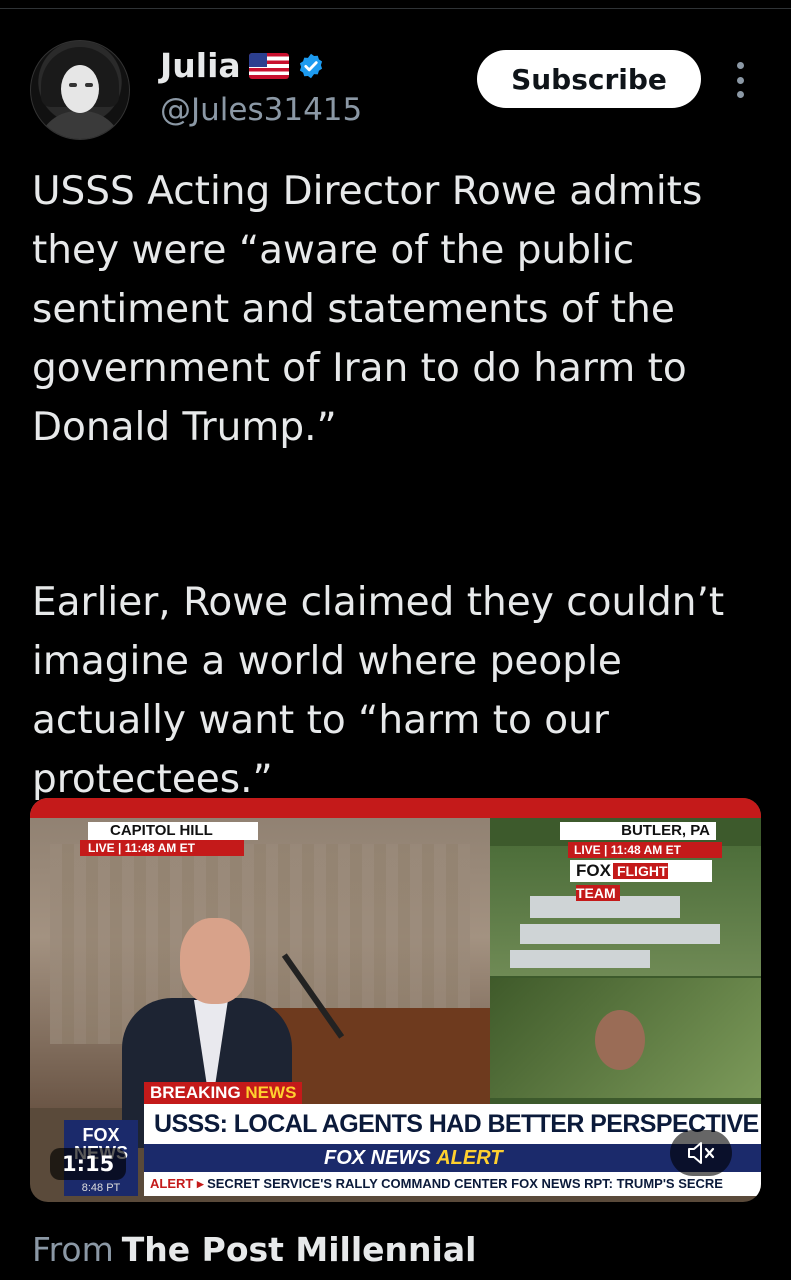  Describe the element at coordinates (268, 65) in the screenshot. I see `us-flag-icon` at that location.